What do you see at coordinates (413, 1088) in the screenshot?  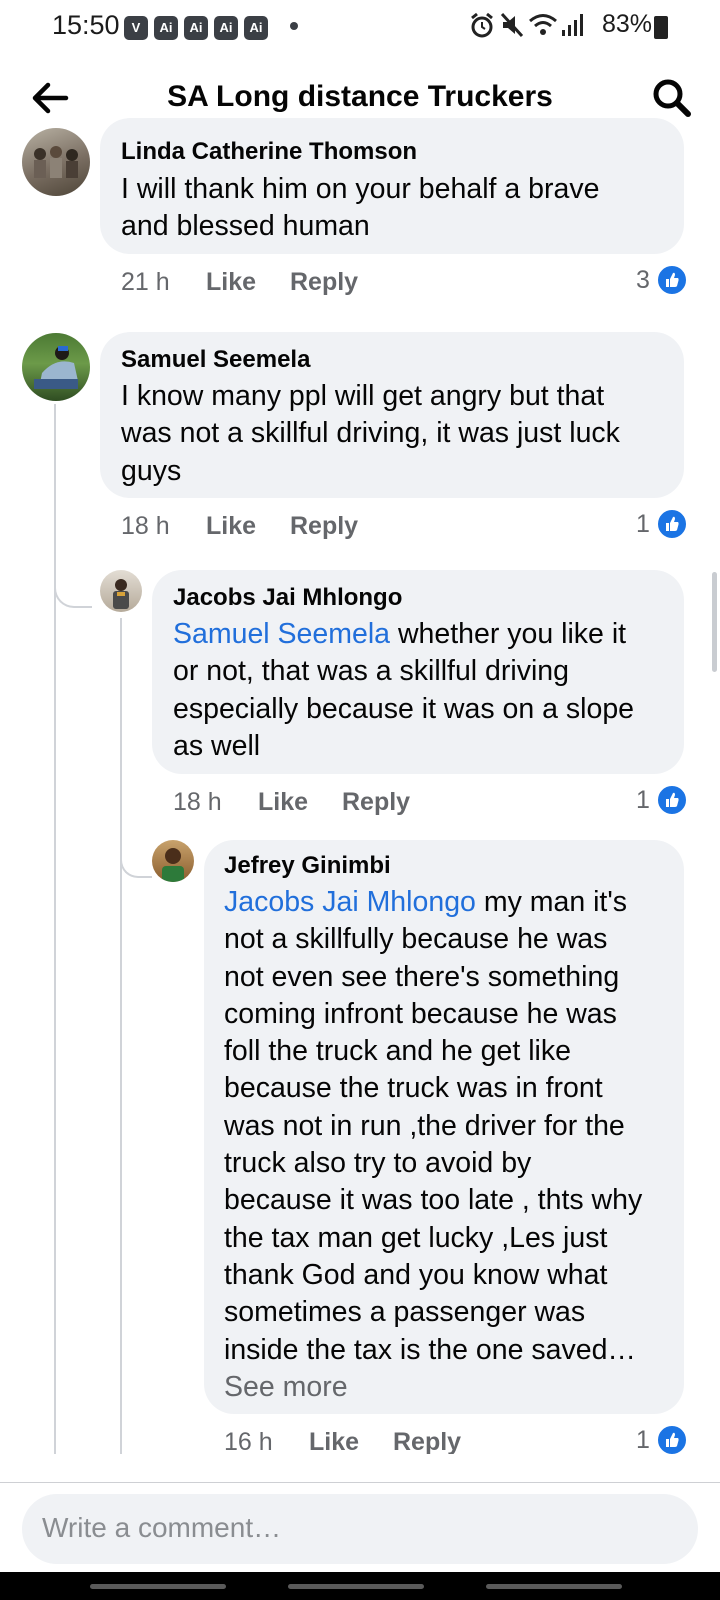 I see `comment-line: because the truck was in front` at bounding box center [413, 1088].